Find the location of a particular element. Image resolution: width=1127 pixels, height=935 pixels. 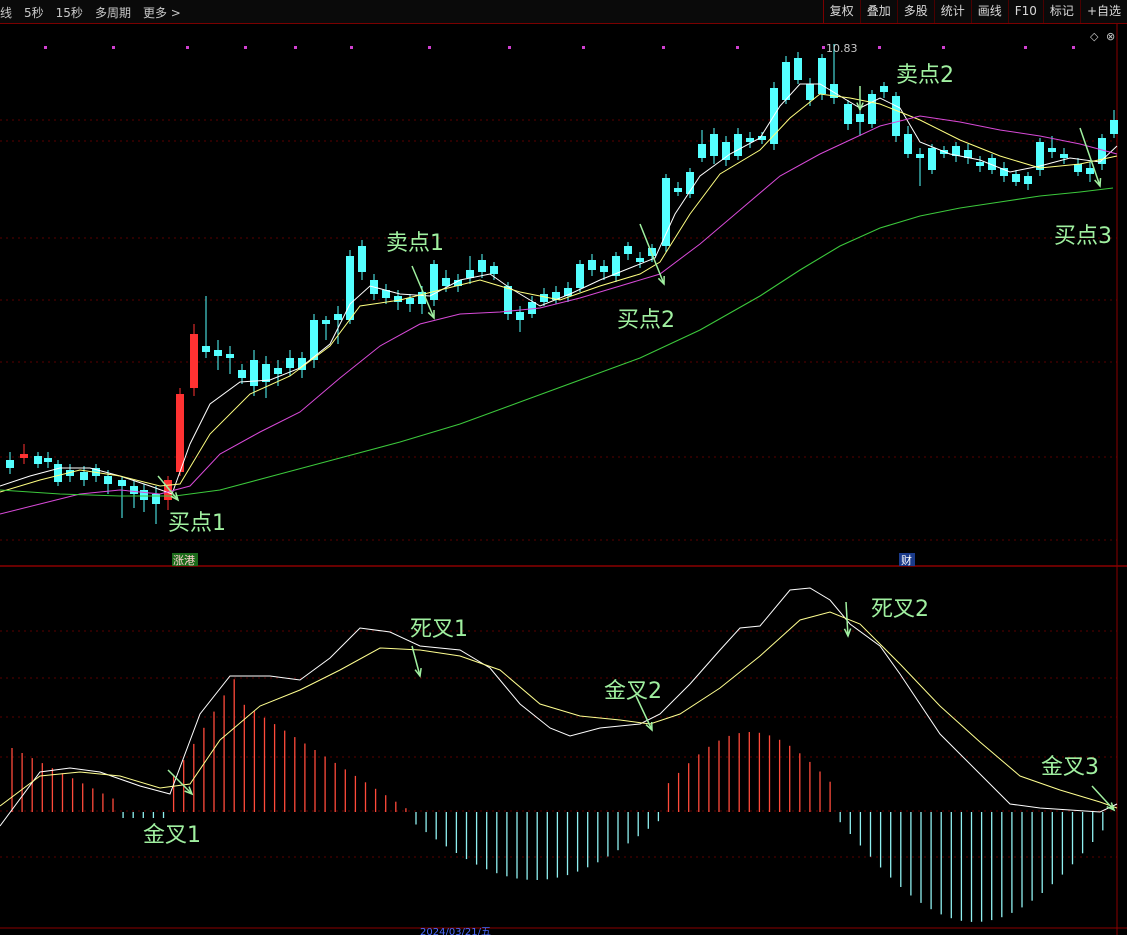

date-axis-label: 2024/03/21/五 is located at coordinates (455, 931).